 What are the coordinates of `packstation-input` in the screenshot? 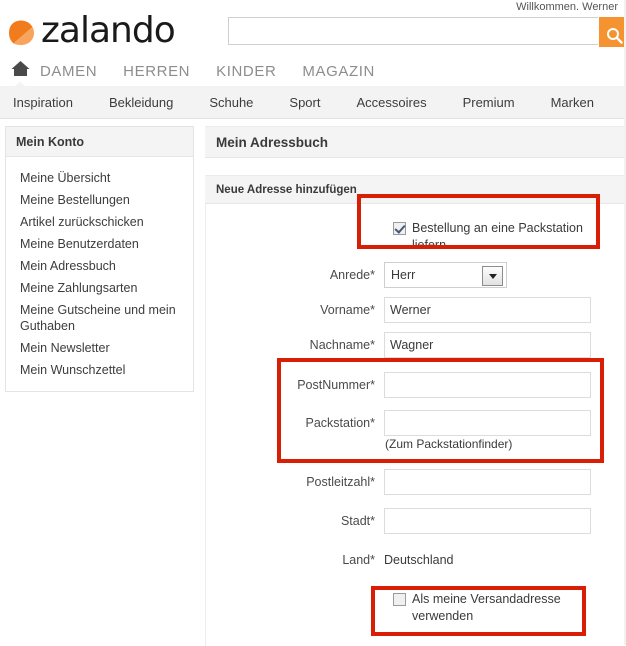 It's located at (487, 423).